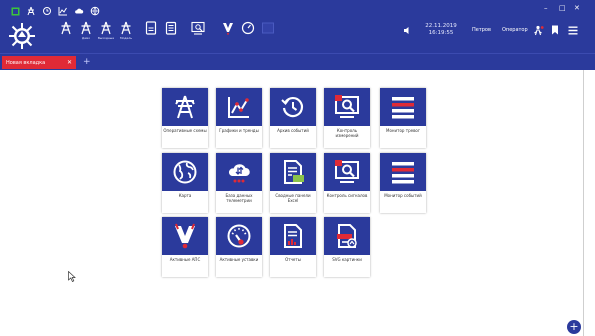 The width and height of the screenshot is (595, 336). What do you see at coordinates (239, 130) in the screenshot?
I see `tile-label: Графики и тренды` at bounding box center [239, 130].